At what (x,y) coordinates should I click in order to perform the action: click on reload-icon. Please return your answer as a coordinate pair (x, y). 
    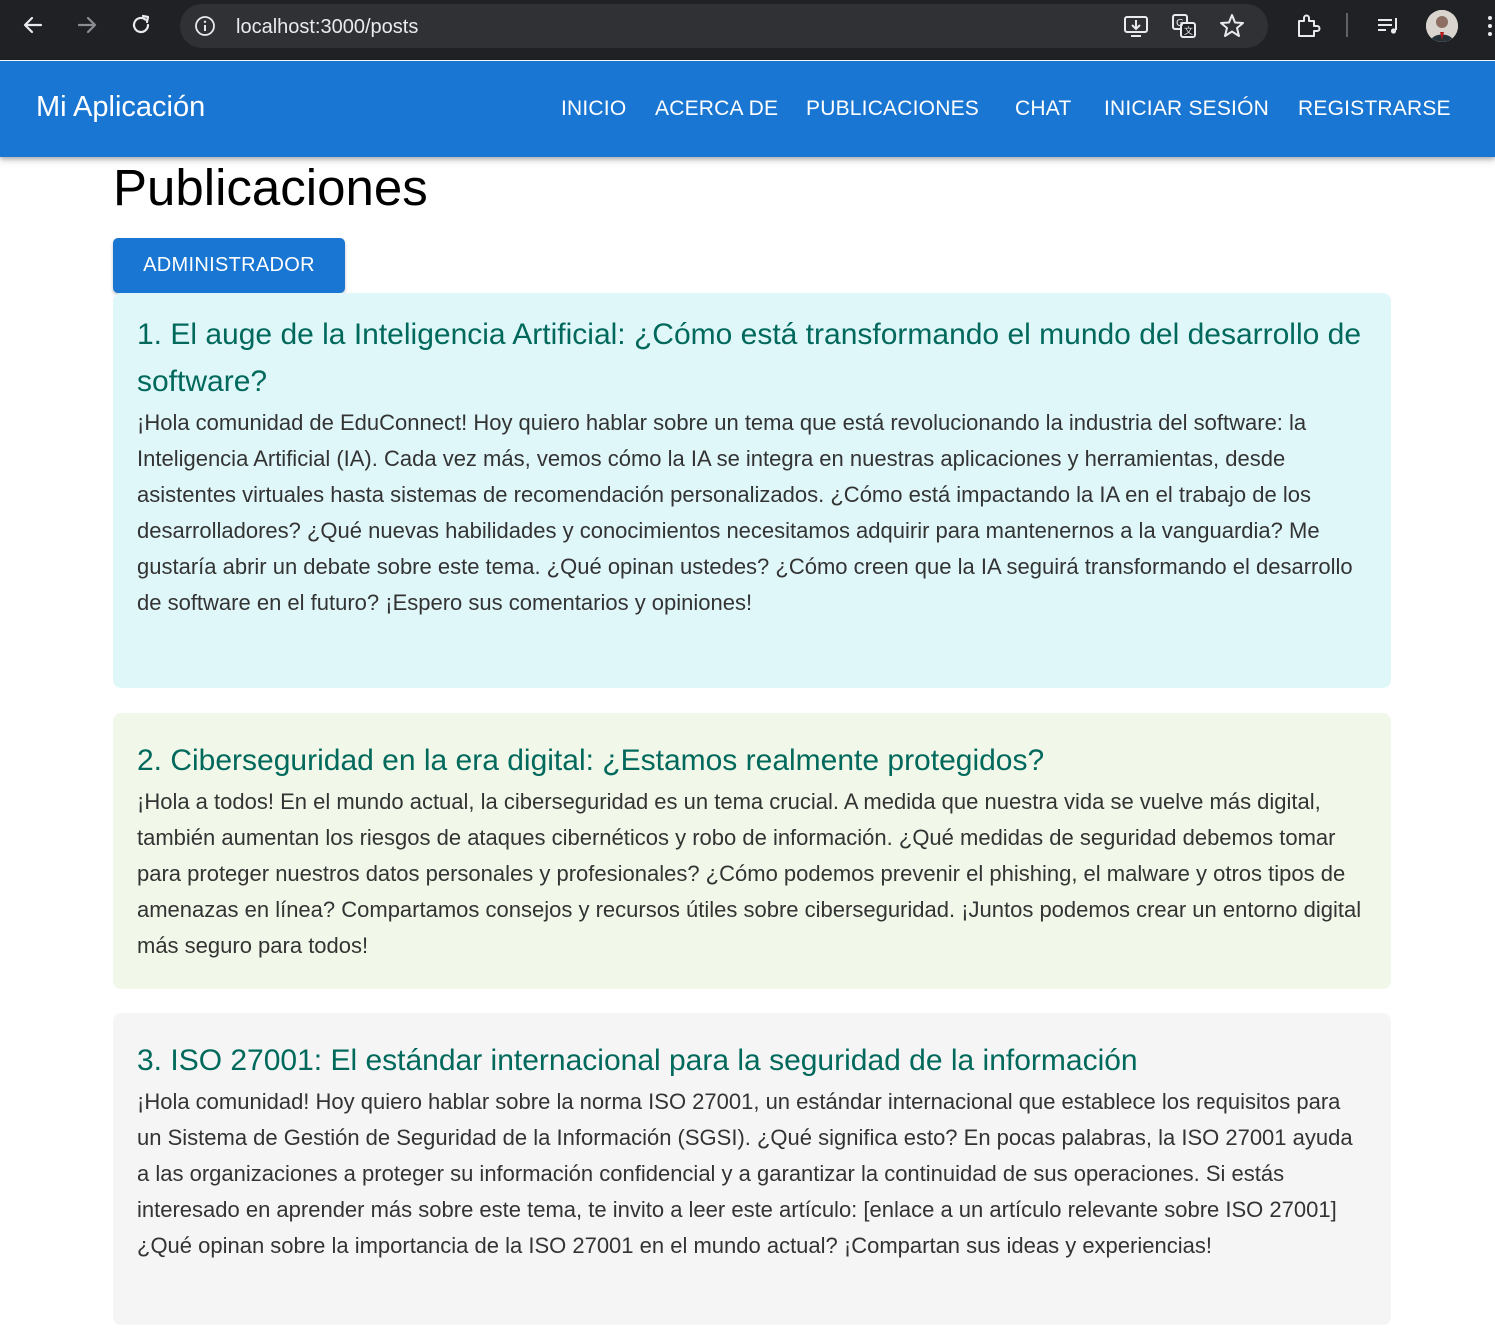
    Looking at the image, I should click on (141, 25).